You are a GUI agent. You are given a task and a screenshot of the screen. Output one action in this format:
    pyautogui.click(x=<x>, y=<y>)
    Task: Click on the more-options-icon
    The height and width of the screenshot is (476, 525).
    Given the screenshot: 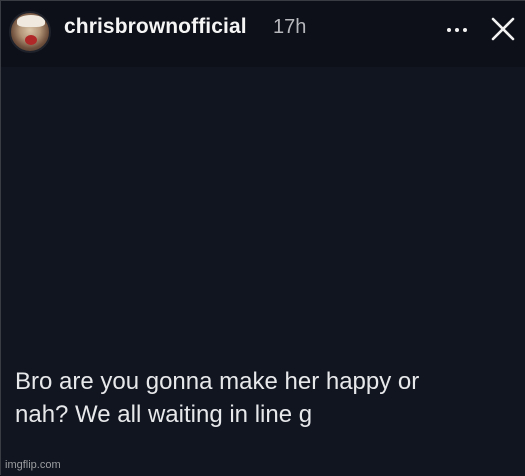 What is the action you would take?
    pyautogui.click(x=457, y=29)
    